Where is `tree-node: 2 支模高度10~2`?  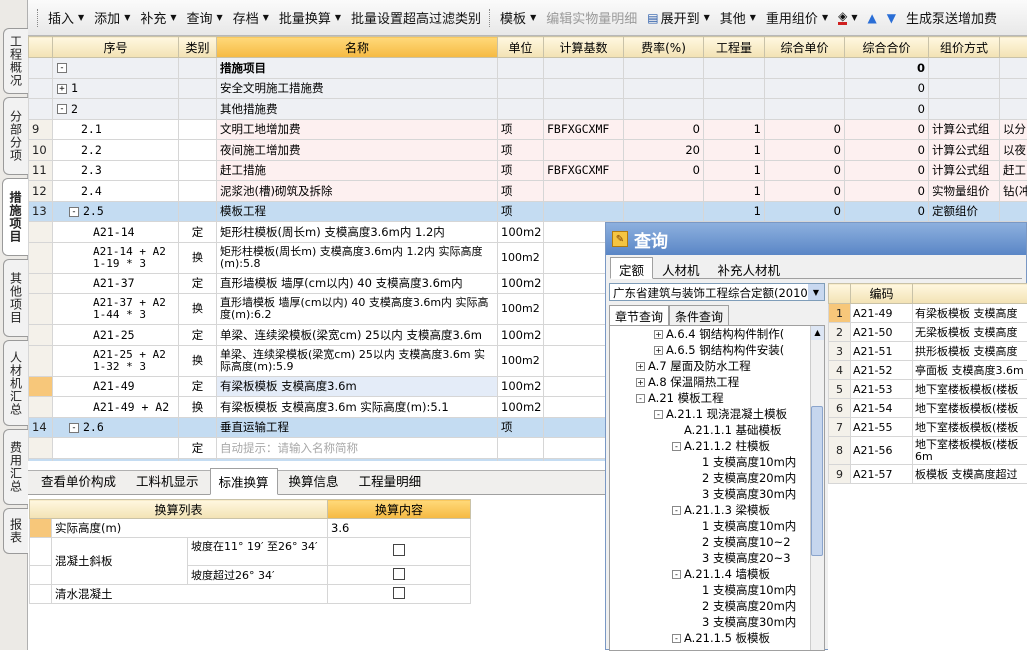 tree-node: 2 支模高度10~2 is located at coordinates (717, 542).